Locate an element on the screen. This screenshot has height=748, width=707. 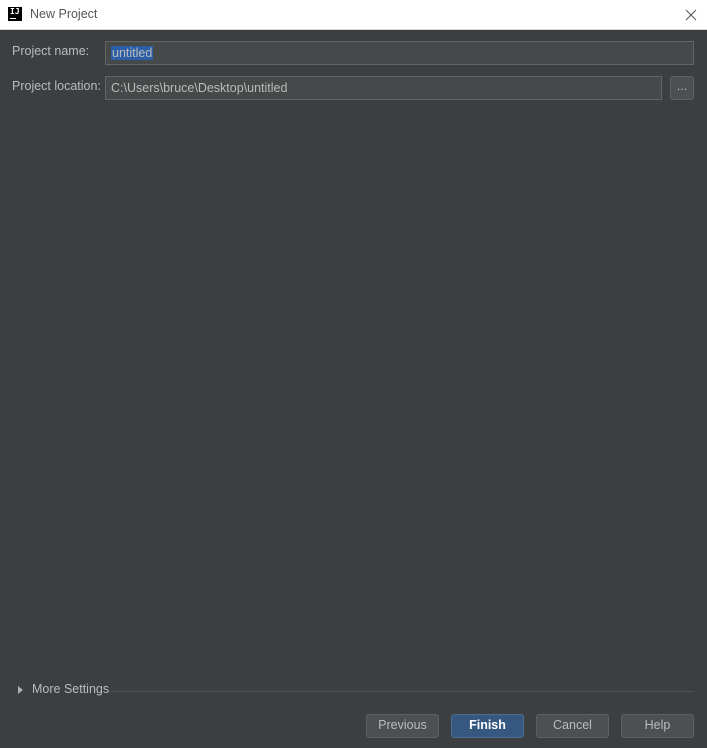
close-icon is located at coordinates (691, 15).